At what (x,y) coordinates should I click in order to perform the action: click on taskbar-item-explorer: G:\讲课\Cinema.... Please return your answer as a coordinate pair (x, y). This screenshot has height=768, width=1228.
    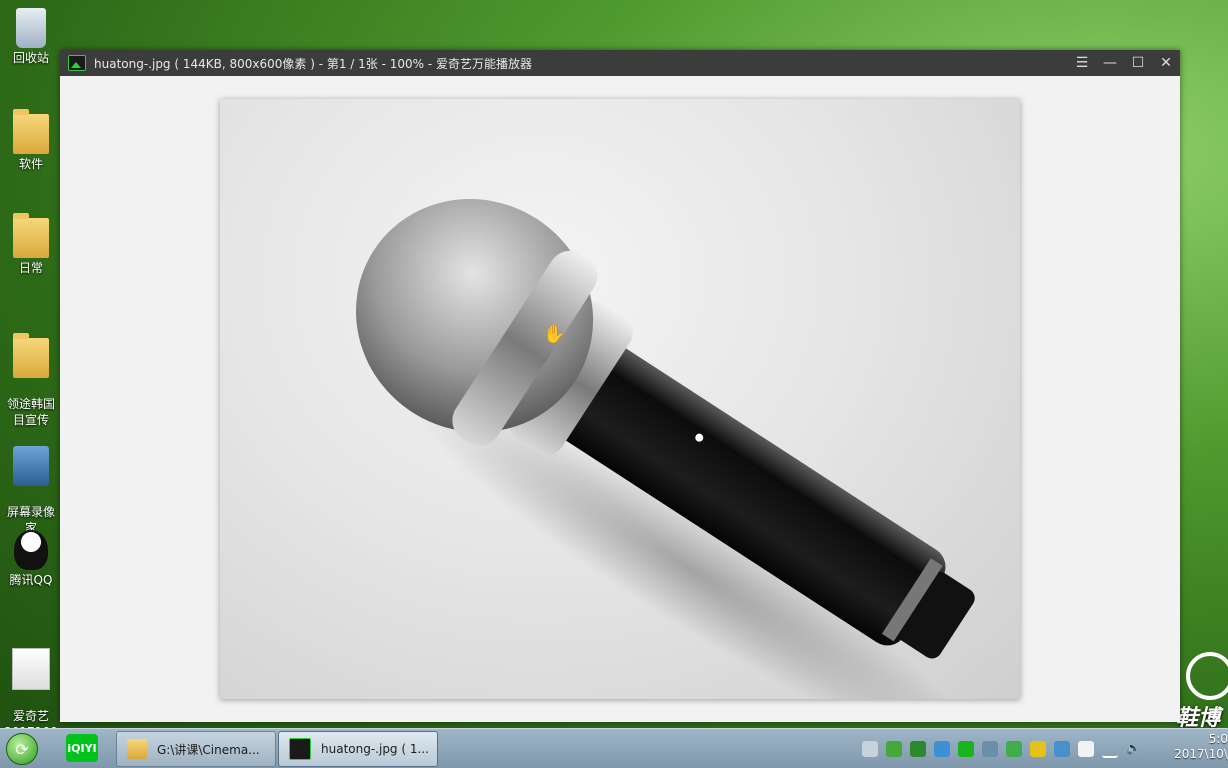
    Looking at the image, I should click on (196, 749).